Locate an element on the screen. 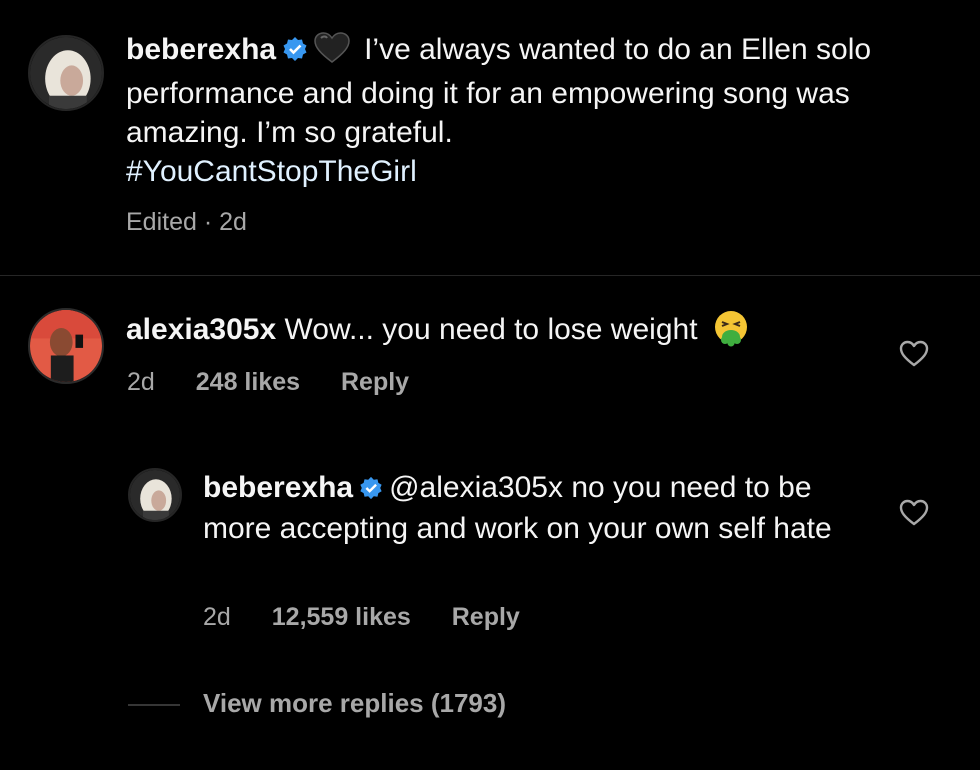  reply-meta: 2d 12,559 likes Reply is located at coordinates (378, 617).